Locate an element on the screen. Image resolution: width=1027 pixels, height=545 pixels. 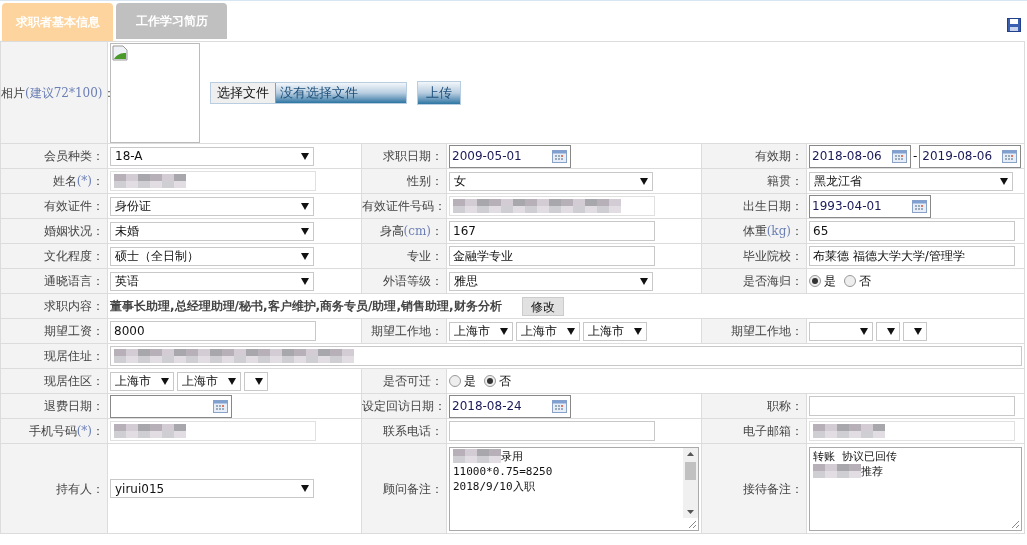
date-field: 2009-05-01 is located at coordinates (510, 156).